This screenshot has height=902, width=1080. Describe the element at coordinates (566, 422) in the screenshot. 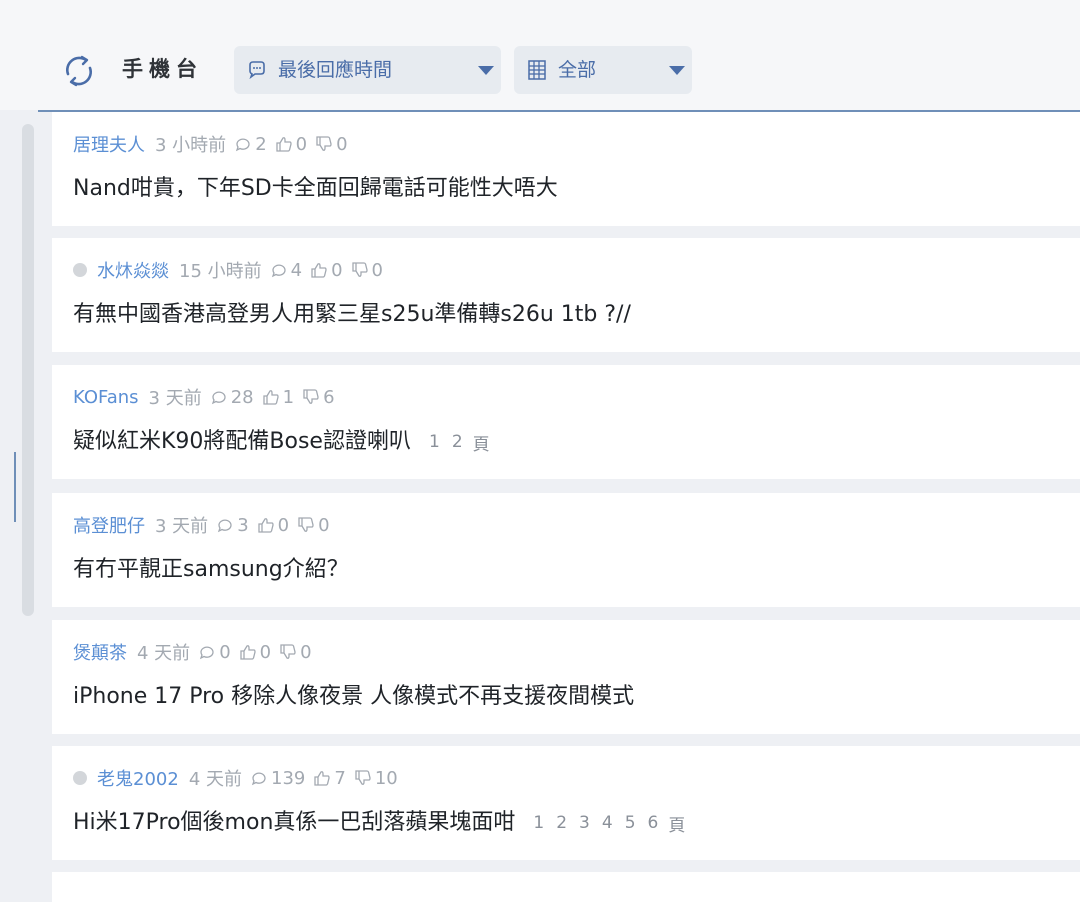

I see `thread-row: KOFans 3 天前 28 1 6 疑似紅米K90將配備Bose認證喇叭 1 2 頁` at that location.